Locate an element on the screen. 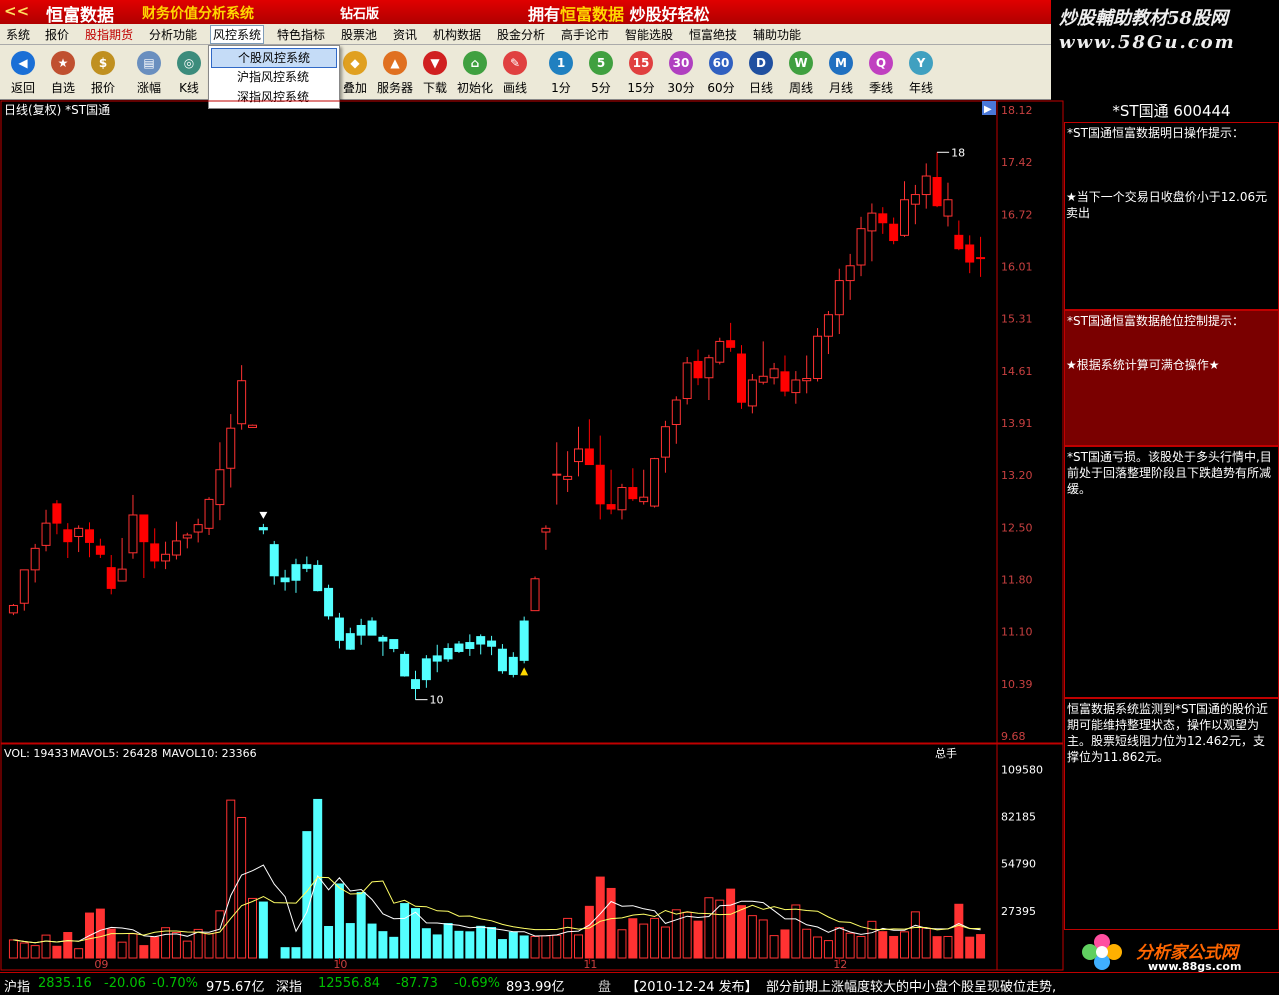 This screenshot has height=995, width=1279. period-15m-icon: 15 is located at coordinates (641, 63).